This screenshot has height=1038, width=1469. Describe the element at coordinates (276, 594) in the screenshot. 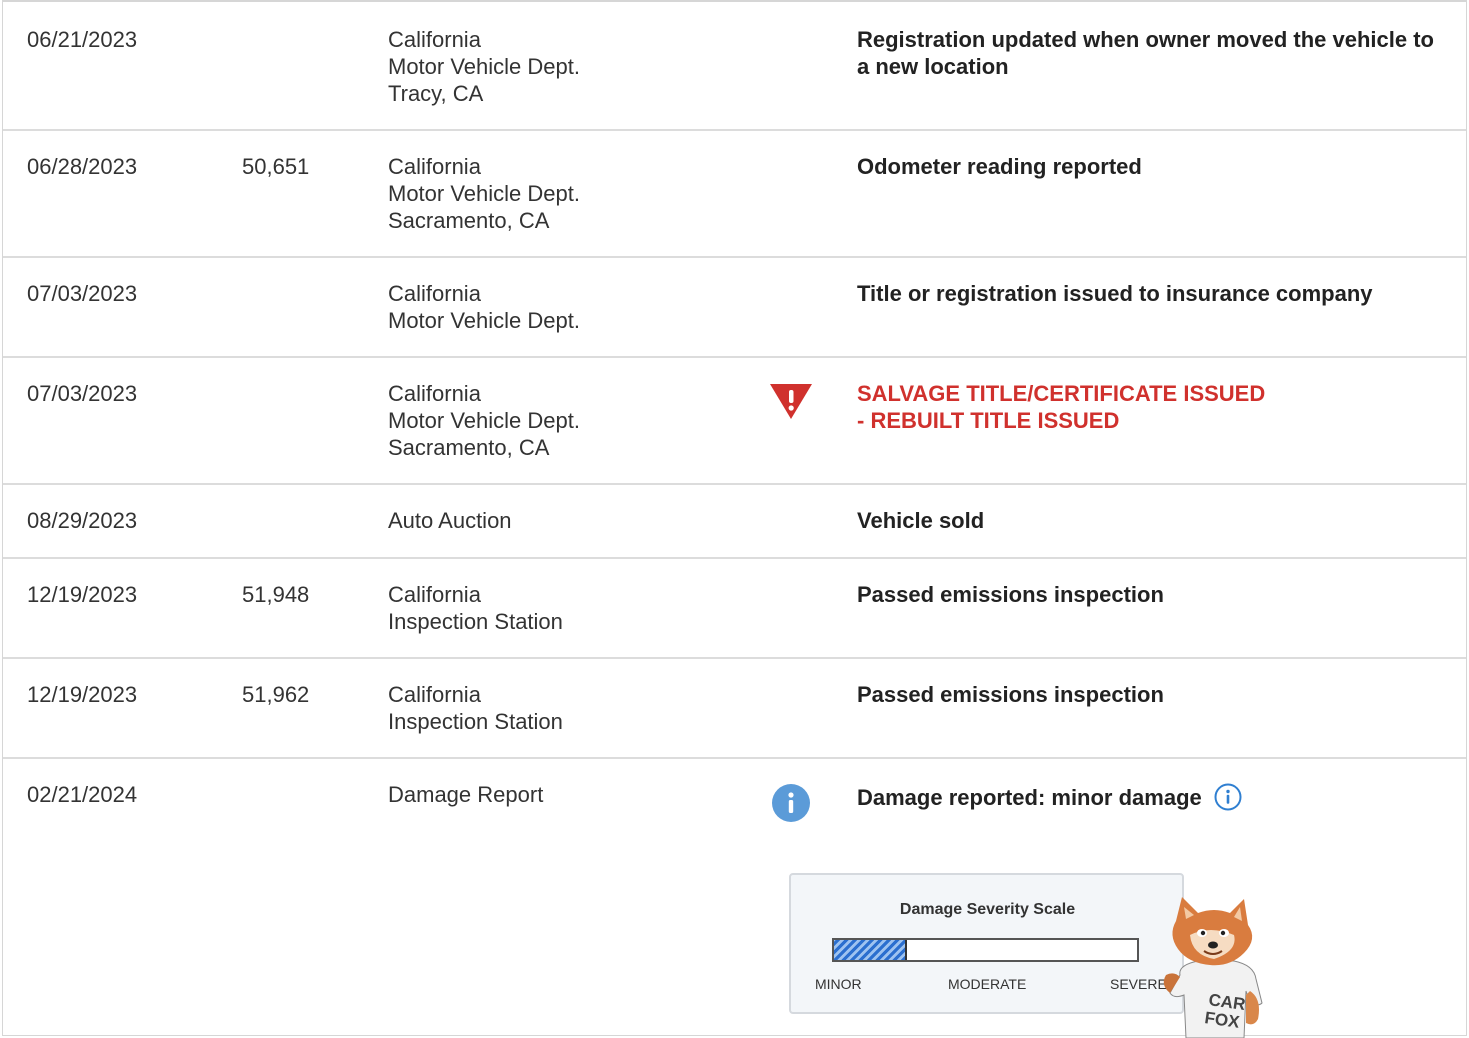

I see `odometer-cell: 51,948` at that location.